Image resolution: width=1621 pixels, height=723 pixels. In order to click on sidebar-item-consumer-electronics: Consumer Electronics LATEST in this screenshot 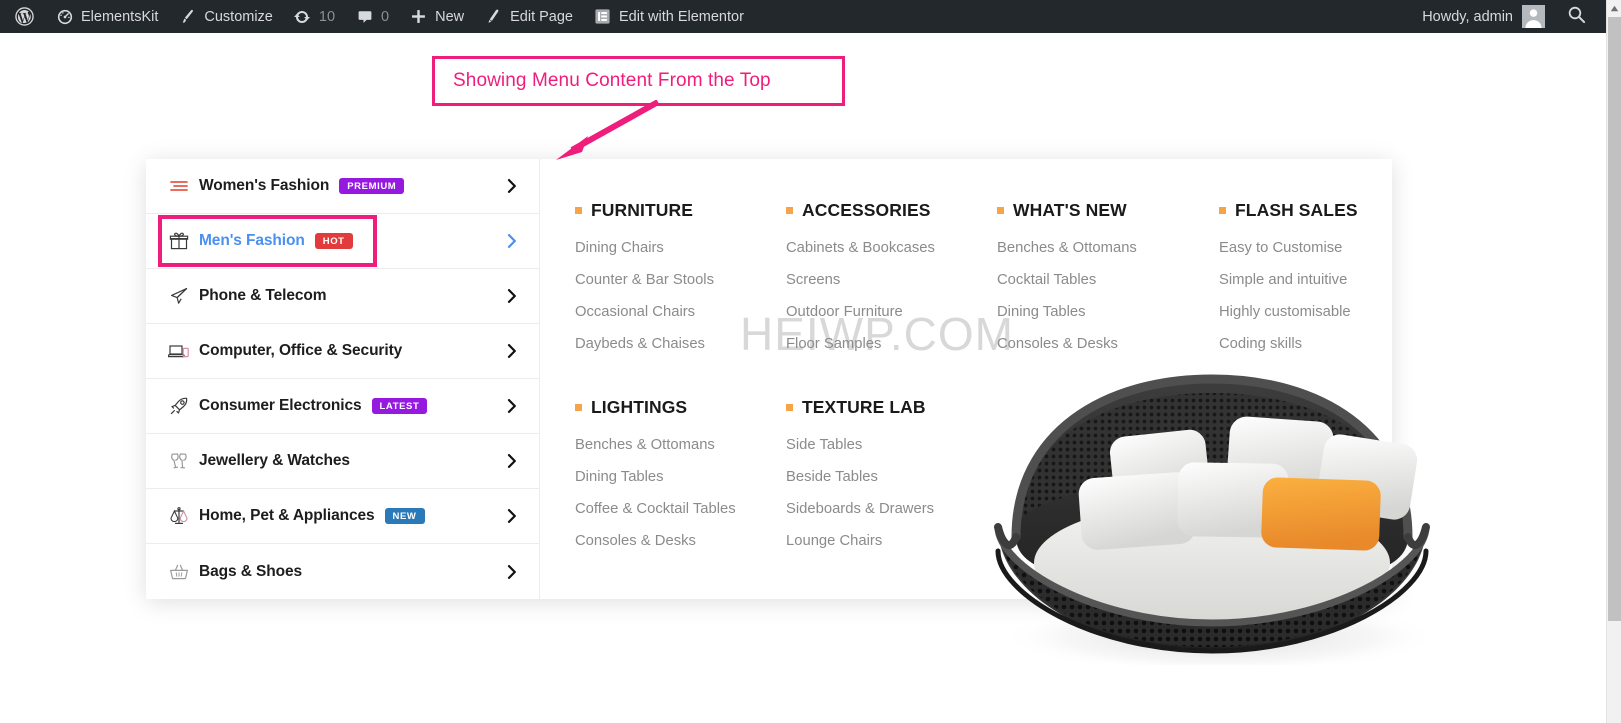, I will do `click(342, 406)`.